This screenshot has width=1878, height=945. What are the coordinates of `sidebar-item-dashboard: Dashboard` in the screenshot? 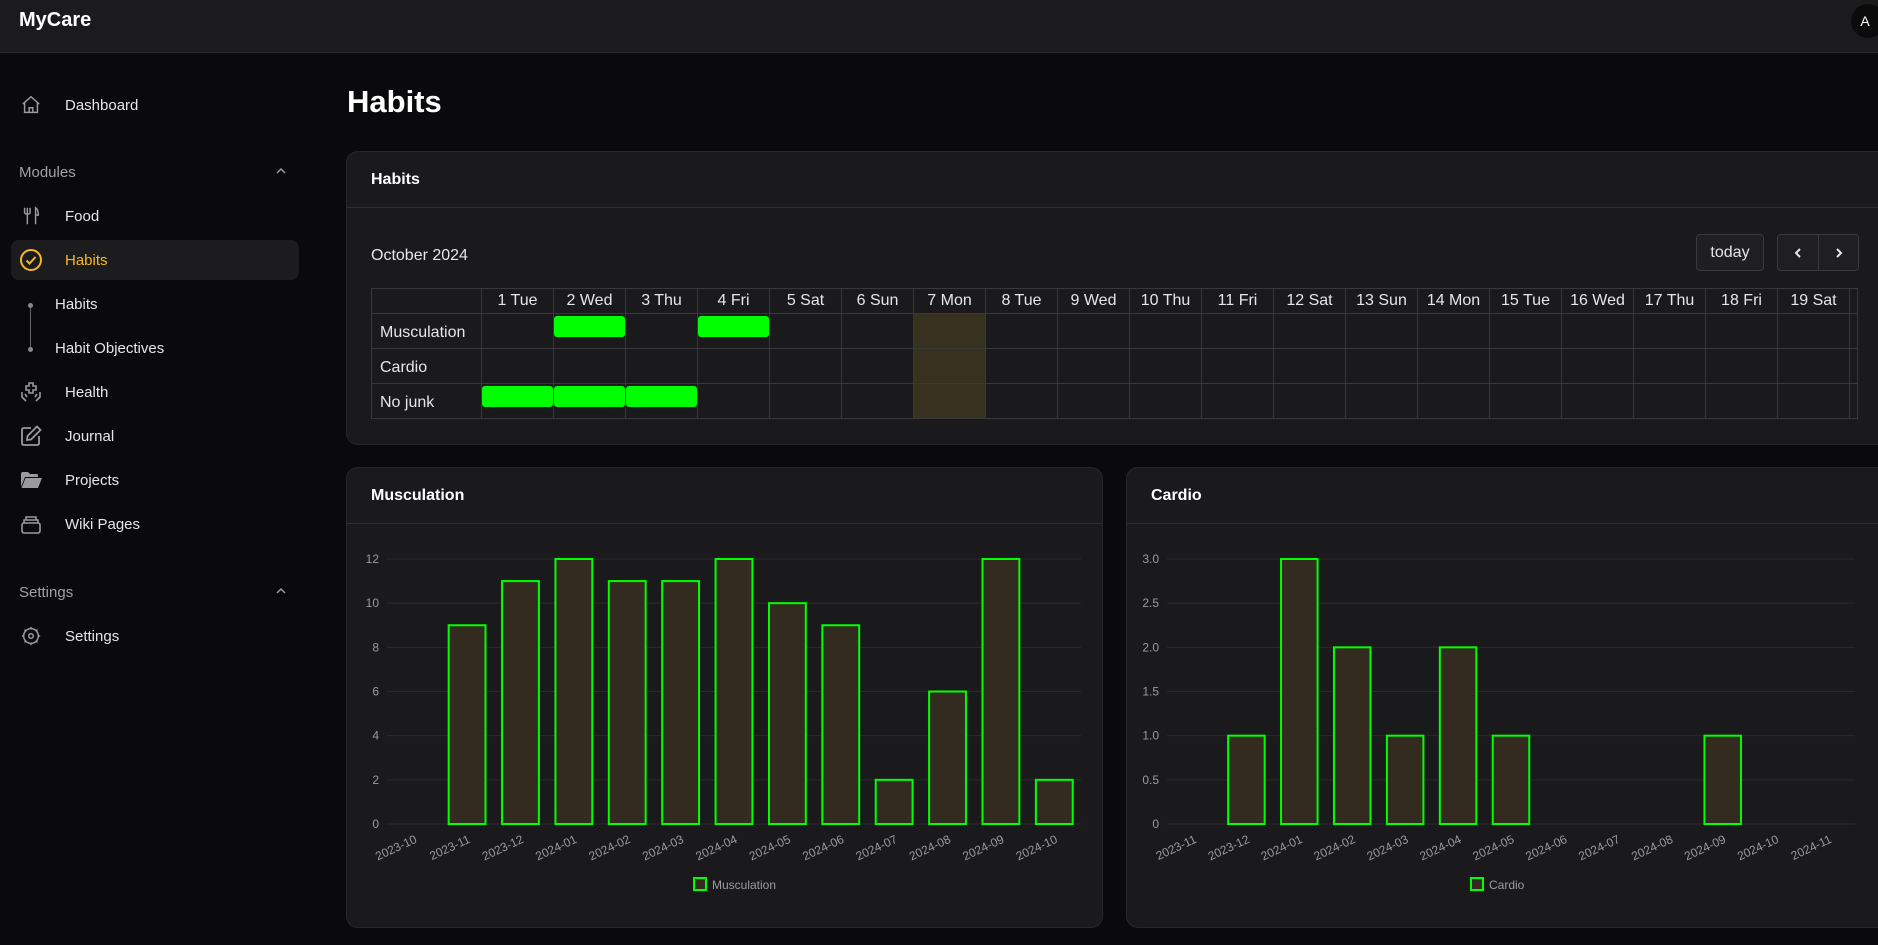 It's located at (155, 105).